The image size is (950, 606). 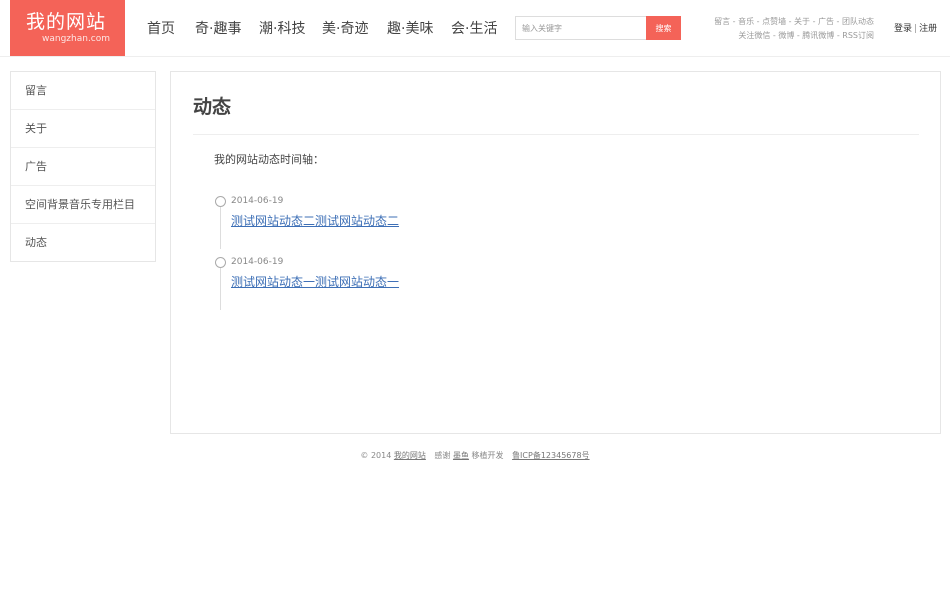 What do you see at coordinates (83, 205) in the screenshot?
I see `sidebar-item-music: 空间背景音乐专用栏目` at bounding box center [83, 205].